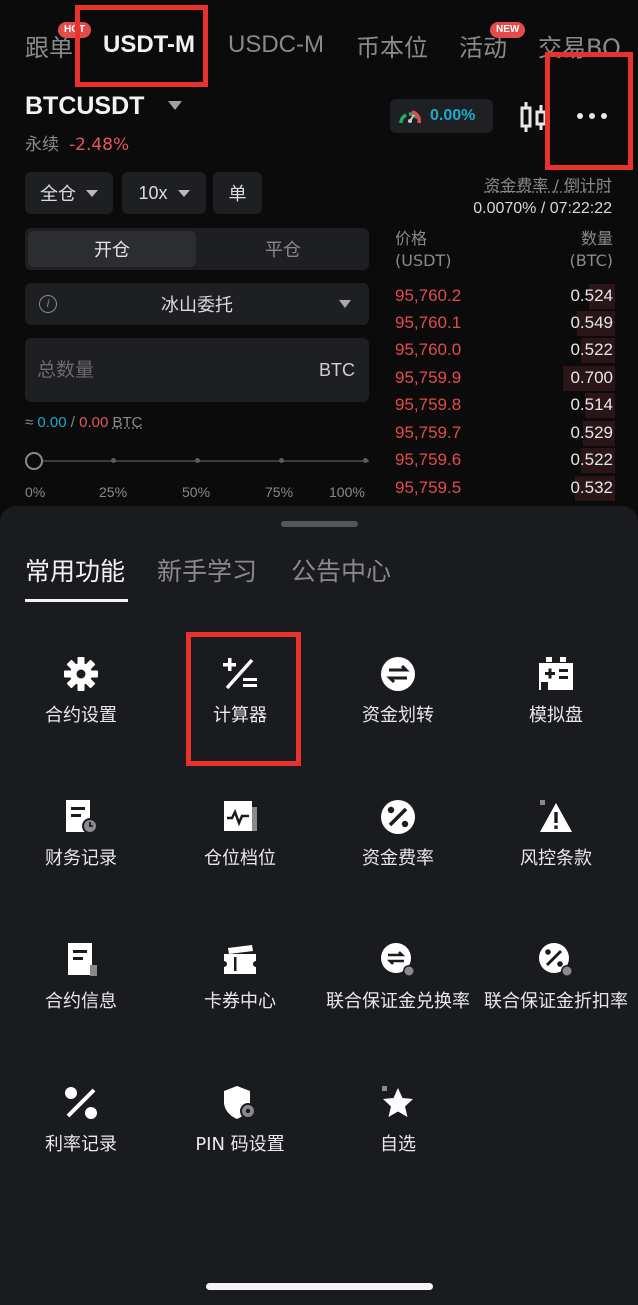 The width and height of the screenshot is (638, 1305). What do you see at coordinates (591, 295) in the screenshot?
I see `ask-qty: 0.524` at bounding box center [591, 295].